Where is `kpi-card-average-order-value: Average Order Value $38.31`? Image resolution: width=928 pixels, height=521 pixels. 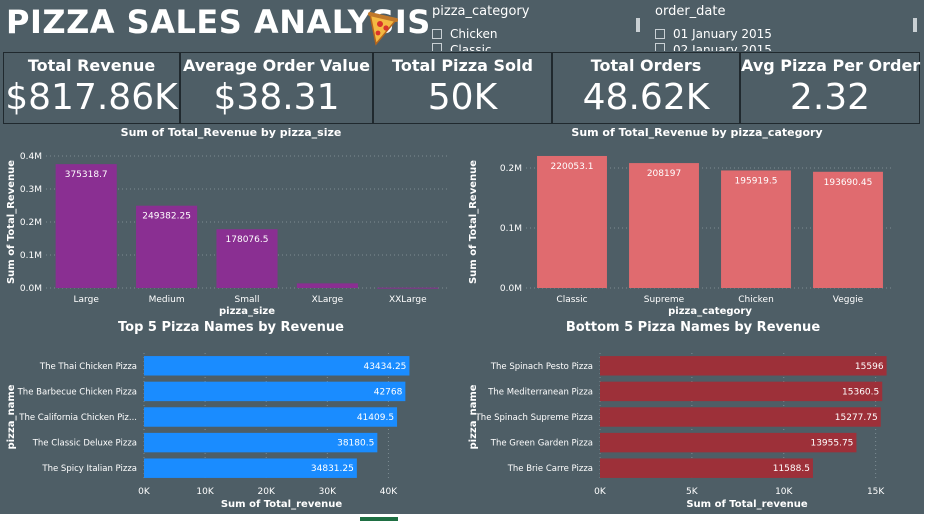
kpi-card-average-order-value: Average Order Value $38.31 is located at coordinates (276, 88).